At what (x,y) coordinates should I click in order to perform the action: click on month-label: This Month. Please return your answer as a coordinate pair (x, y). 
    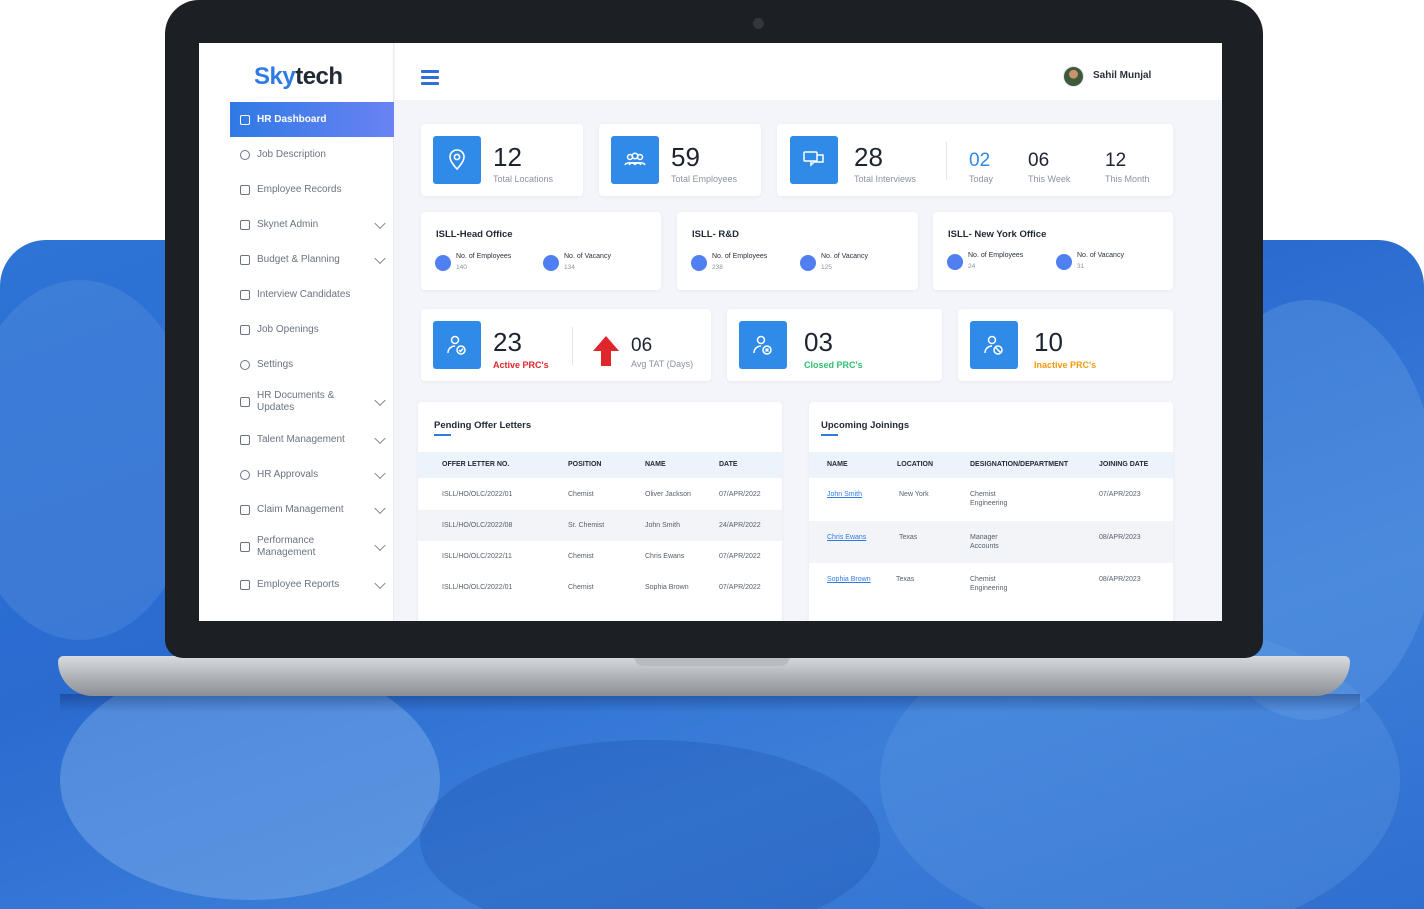
    Looking at the image, I should click on (1127, 179).